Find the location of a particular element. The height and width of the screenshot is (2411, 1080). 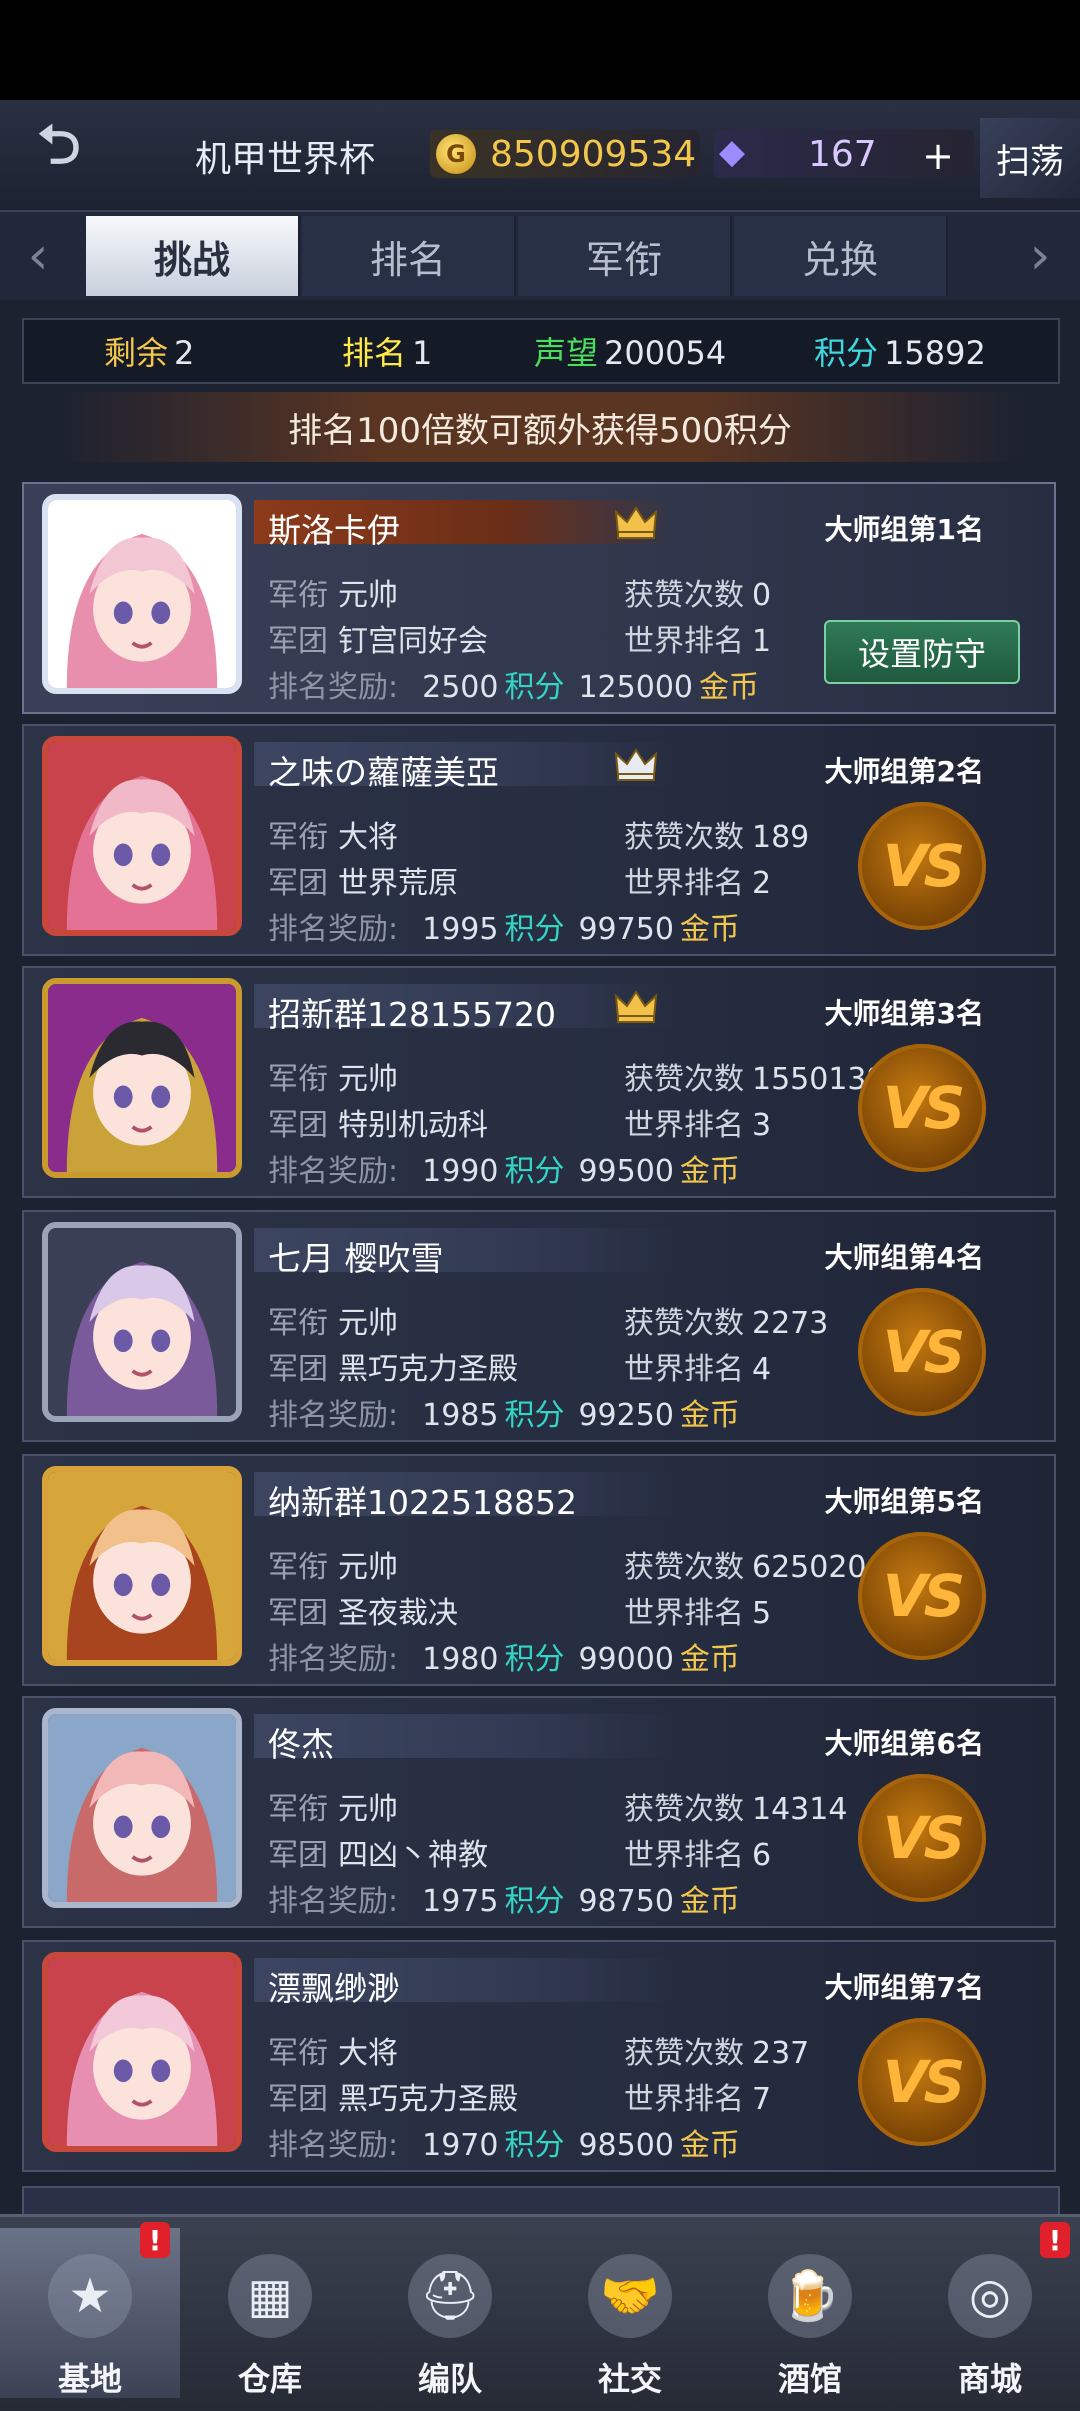

group-rank: 大师组第7名 is located at coordinates (904, 1987).